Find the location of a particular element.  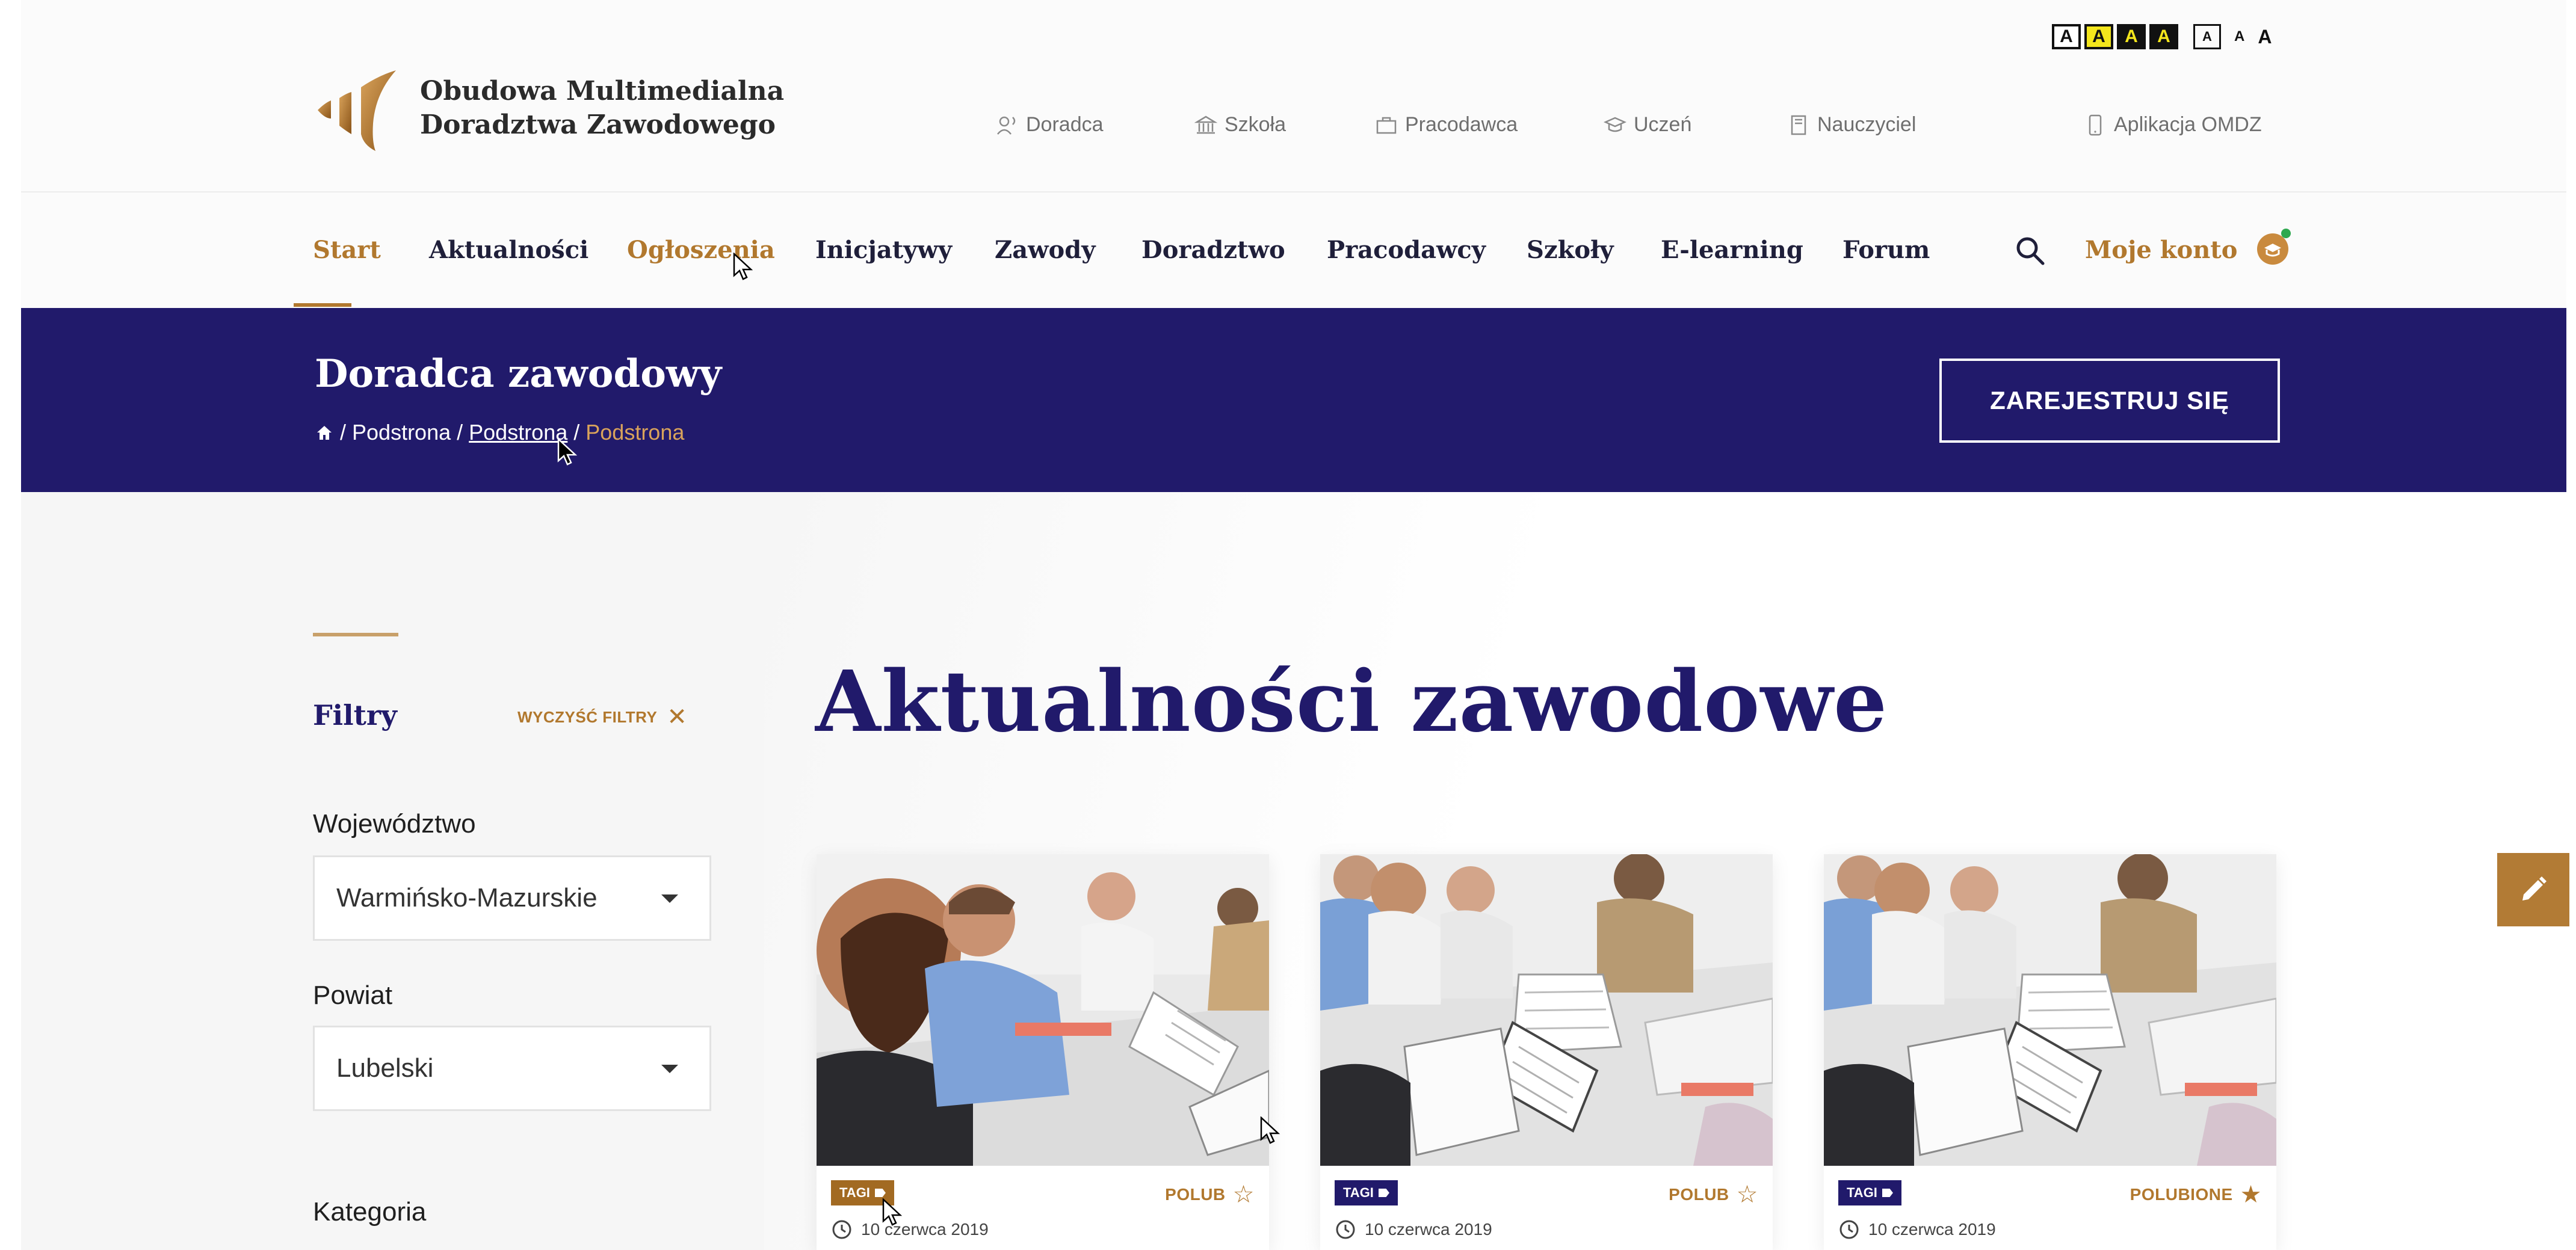

liked-button: POLUBIONE ★ is located at coordinates (2196, 1195).